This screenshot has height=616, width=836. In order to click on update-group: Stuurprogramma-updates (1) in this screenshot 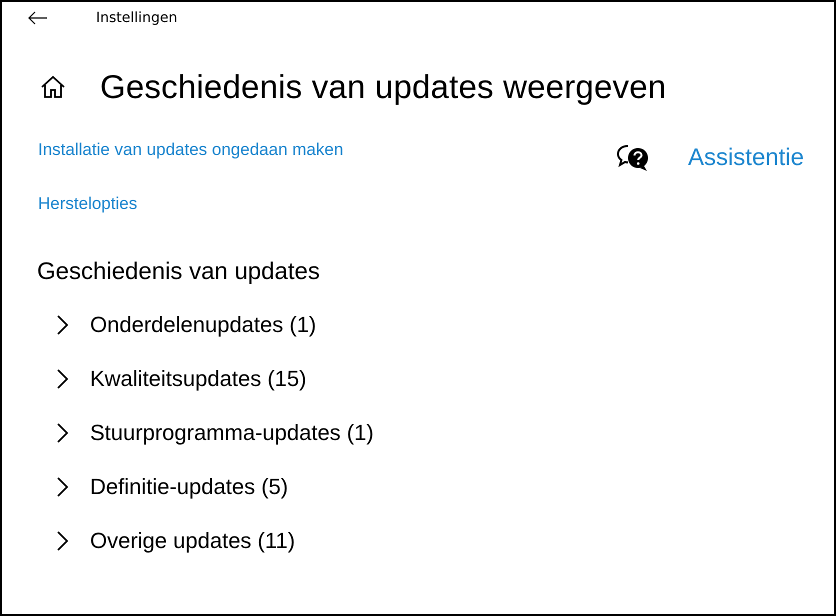, I will do `click(213, 433)`.